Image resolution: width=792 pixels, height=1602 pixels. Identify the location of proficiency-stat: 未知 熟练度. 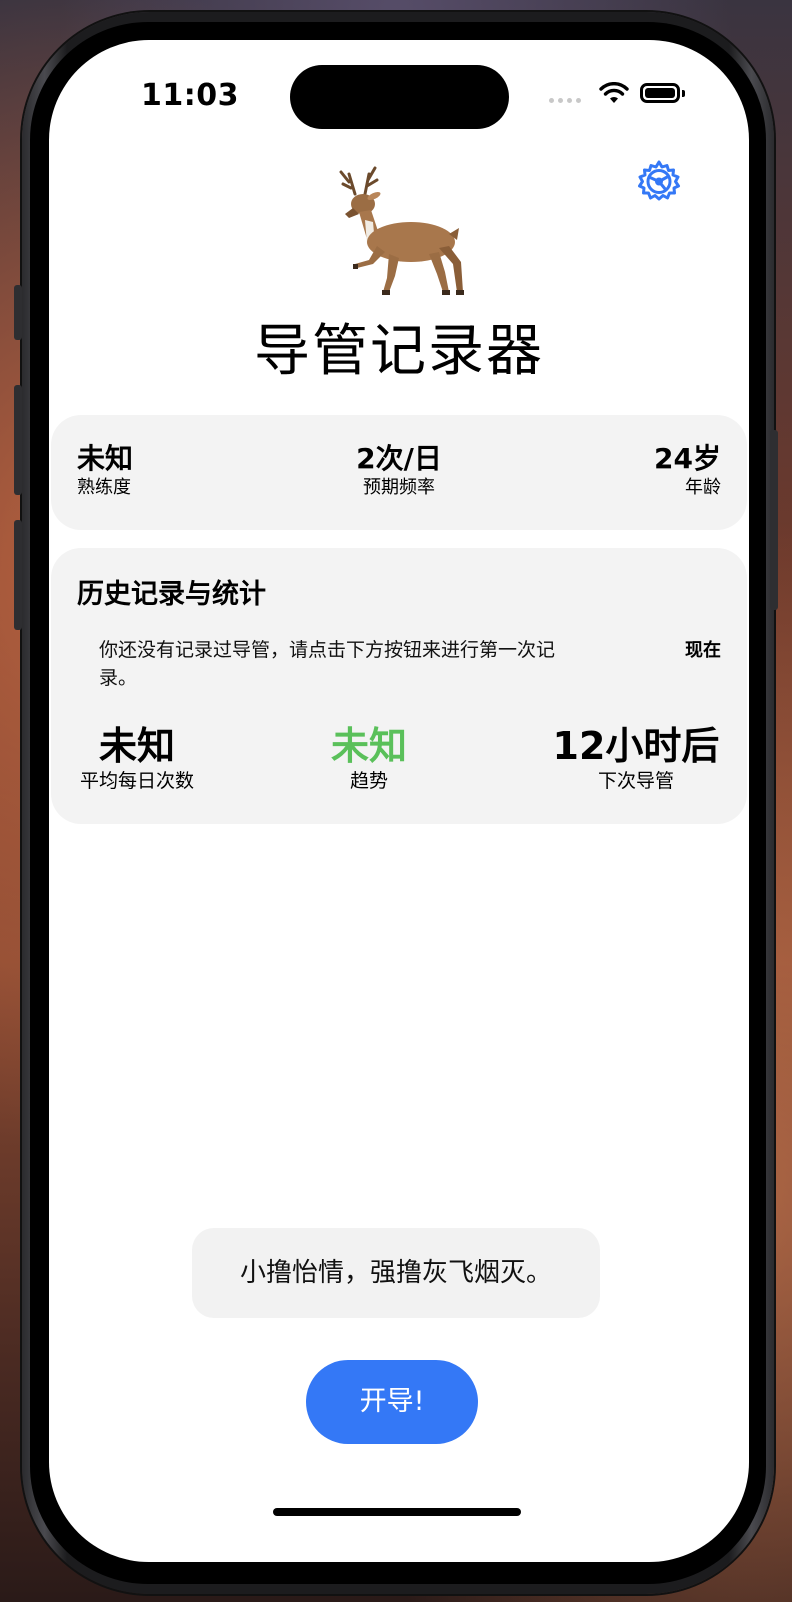
(105, 471).